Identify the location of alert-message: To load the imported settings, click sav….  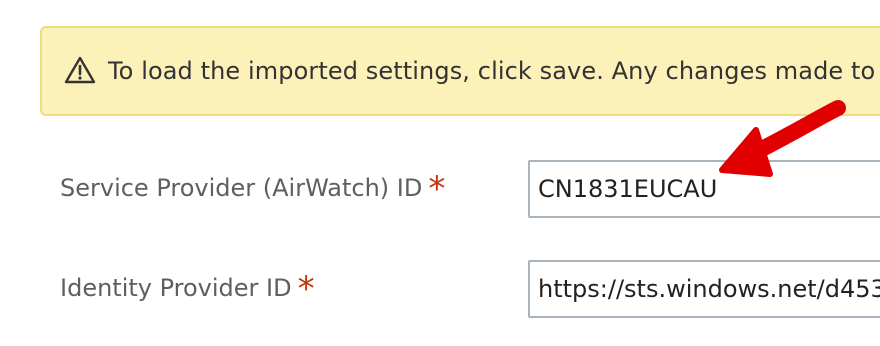
(494, 71).